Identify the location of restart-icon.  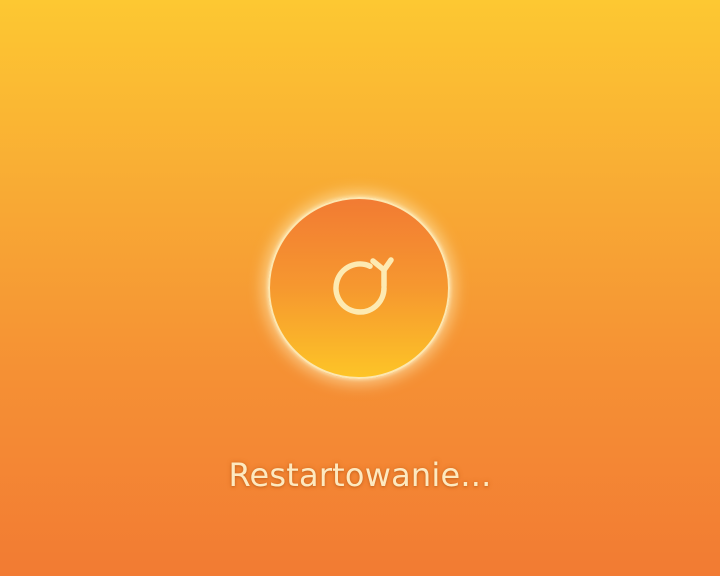
(360, 288).